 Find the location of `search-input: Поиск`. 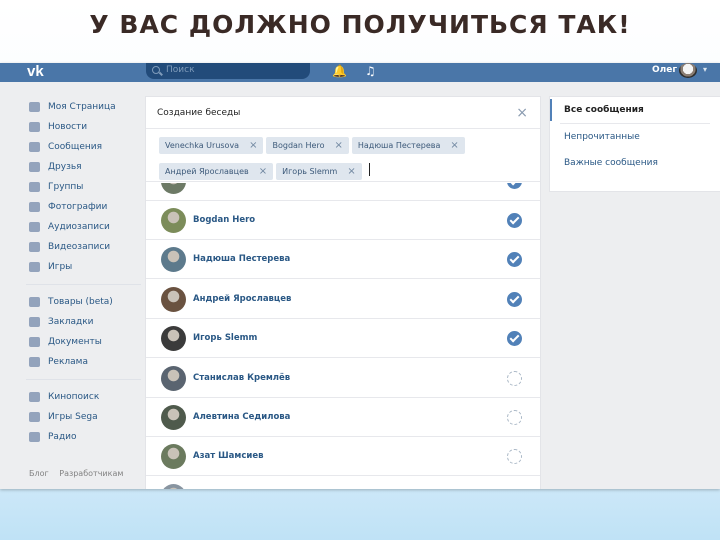

search-input: Поиск is located at coordinates (228, 71).